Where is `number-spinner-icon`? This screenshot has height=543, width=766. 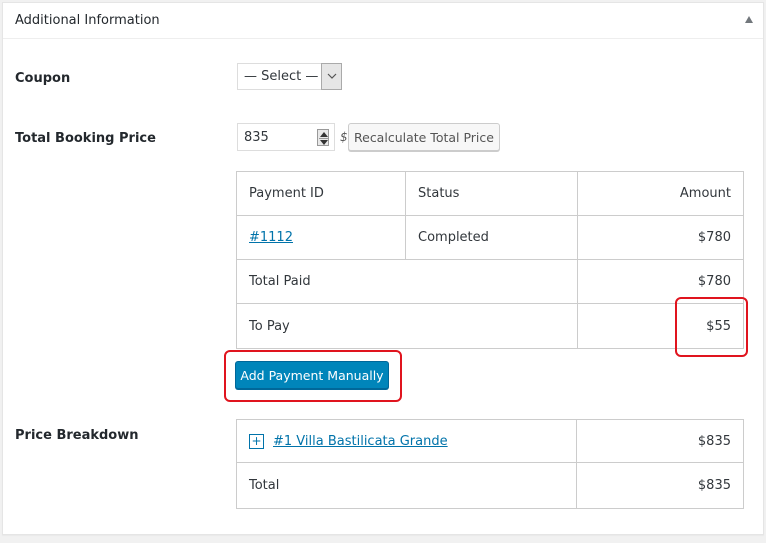 number-spinner-icon is located at coordinates (323, 137).